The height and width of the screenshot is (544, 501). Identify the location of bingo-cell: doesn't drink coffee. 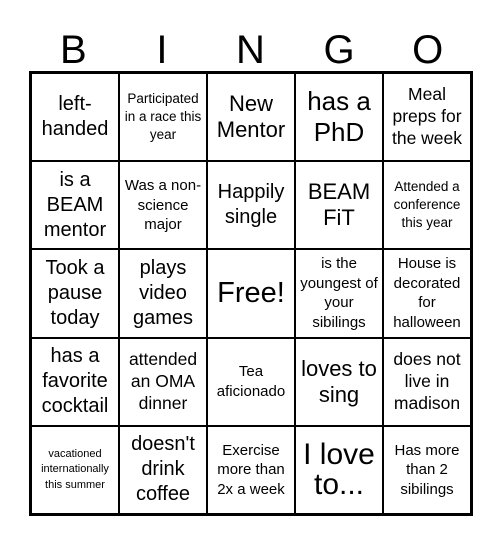
(163, 469).